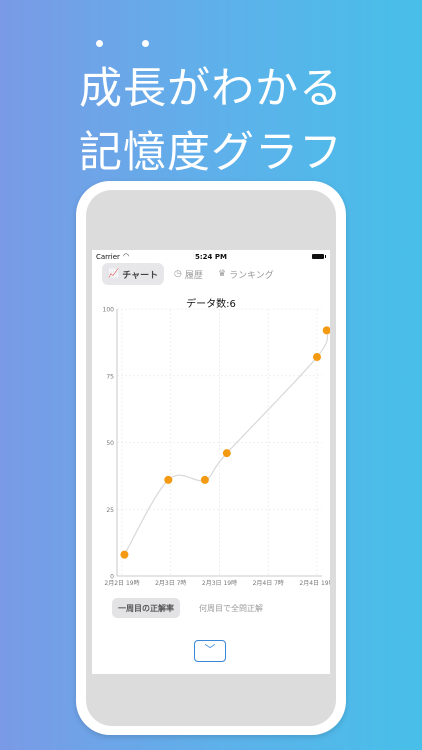  Describe the element at coordinates (109, 310) in the screenshot. I see `y-tick-label: 100` at that location.